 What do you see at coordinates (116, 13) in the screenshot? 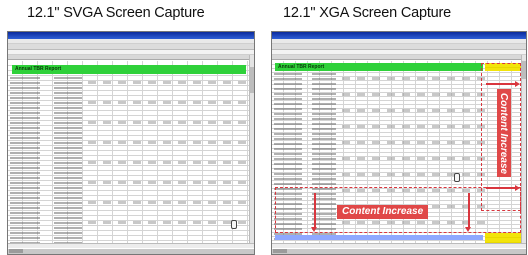
I see `left-caption: 12.1" SVGA Screen Capture` at bounding box center [116, 13].